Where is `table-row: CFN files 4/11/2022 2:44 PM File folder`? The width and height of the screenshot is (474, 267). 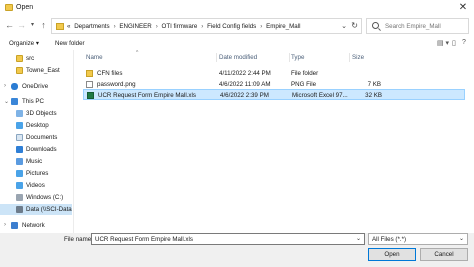 table-row: CFN files 4/11/2022 2:44 PM File folder is located at coordinates (274, 73).